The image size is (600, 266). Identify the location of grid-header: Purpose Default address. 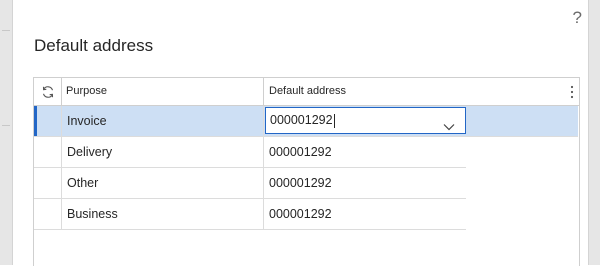
(306, 92).